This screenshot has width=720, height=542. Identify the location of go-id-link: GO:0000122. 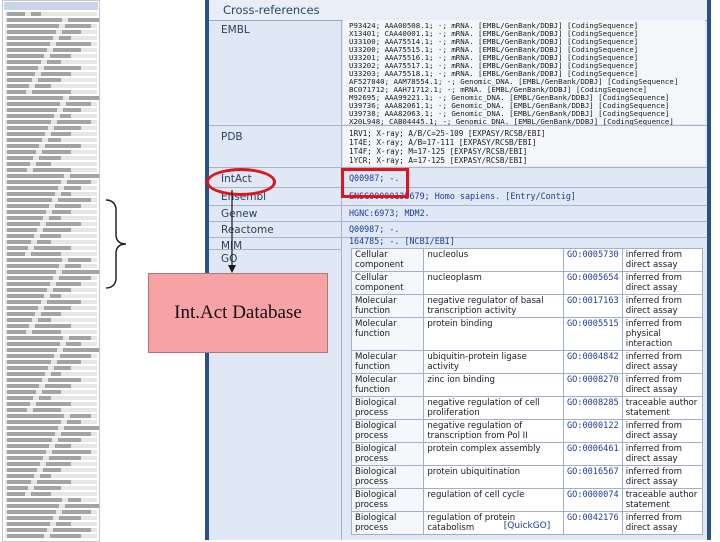
(592, 431).